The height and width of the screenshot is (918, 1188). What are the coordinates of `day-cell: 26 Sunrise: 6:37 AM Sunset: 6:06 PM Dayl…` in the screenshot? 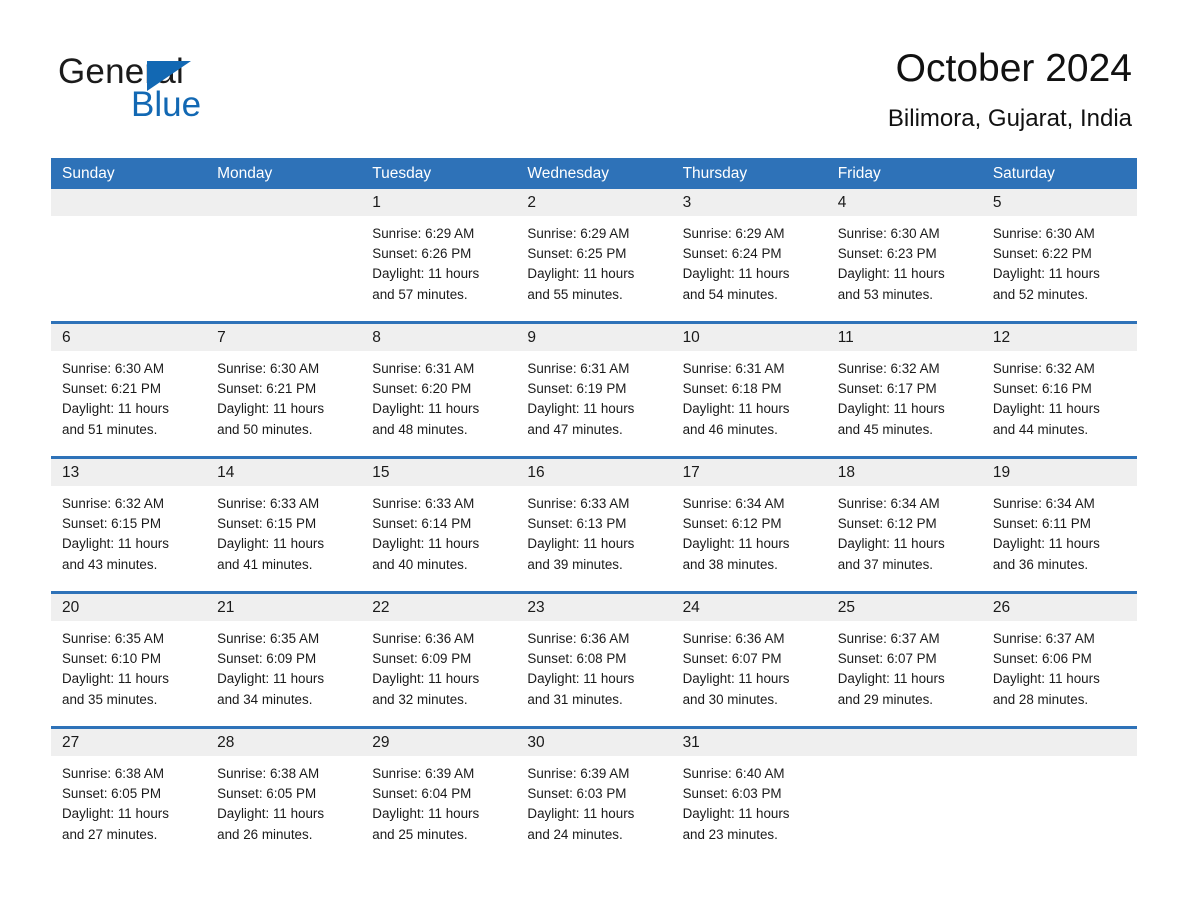 It's located at (1059, 660).